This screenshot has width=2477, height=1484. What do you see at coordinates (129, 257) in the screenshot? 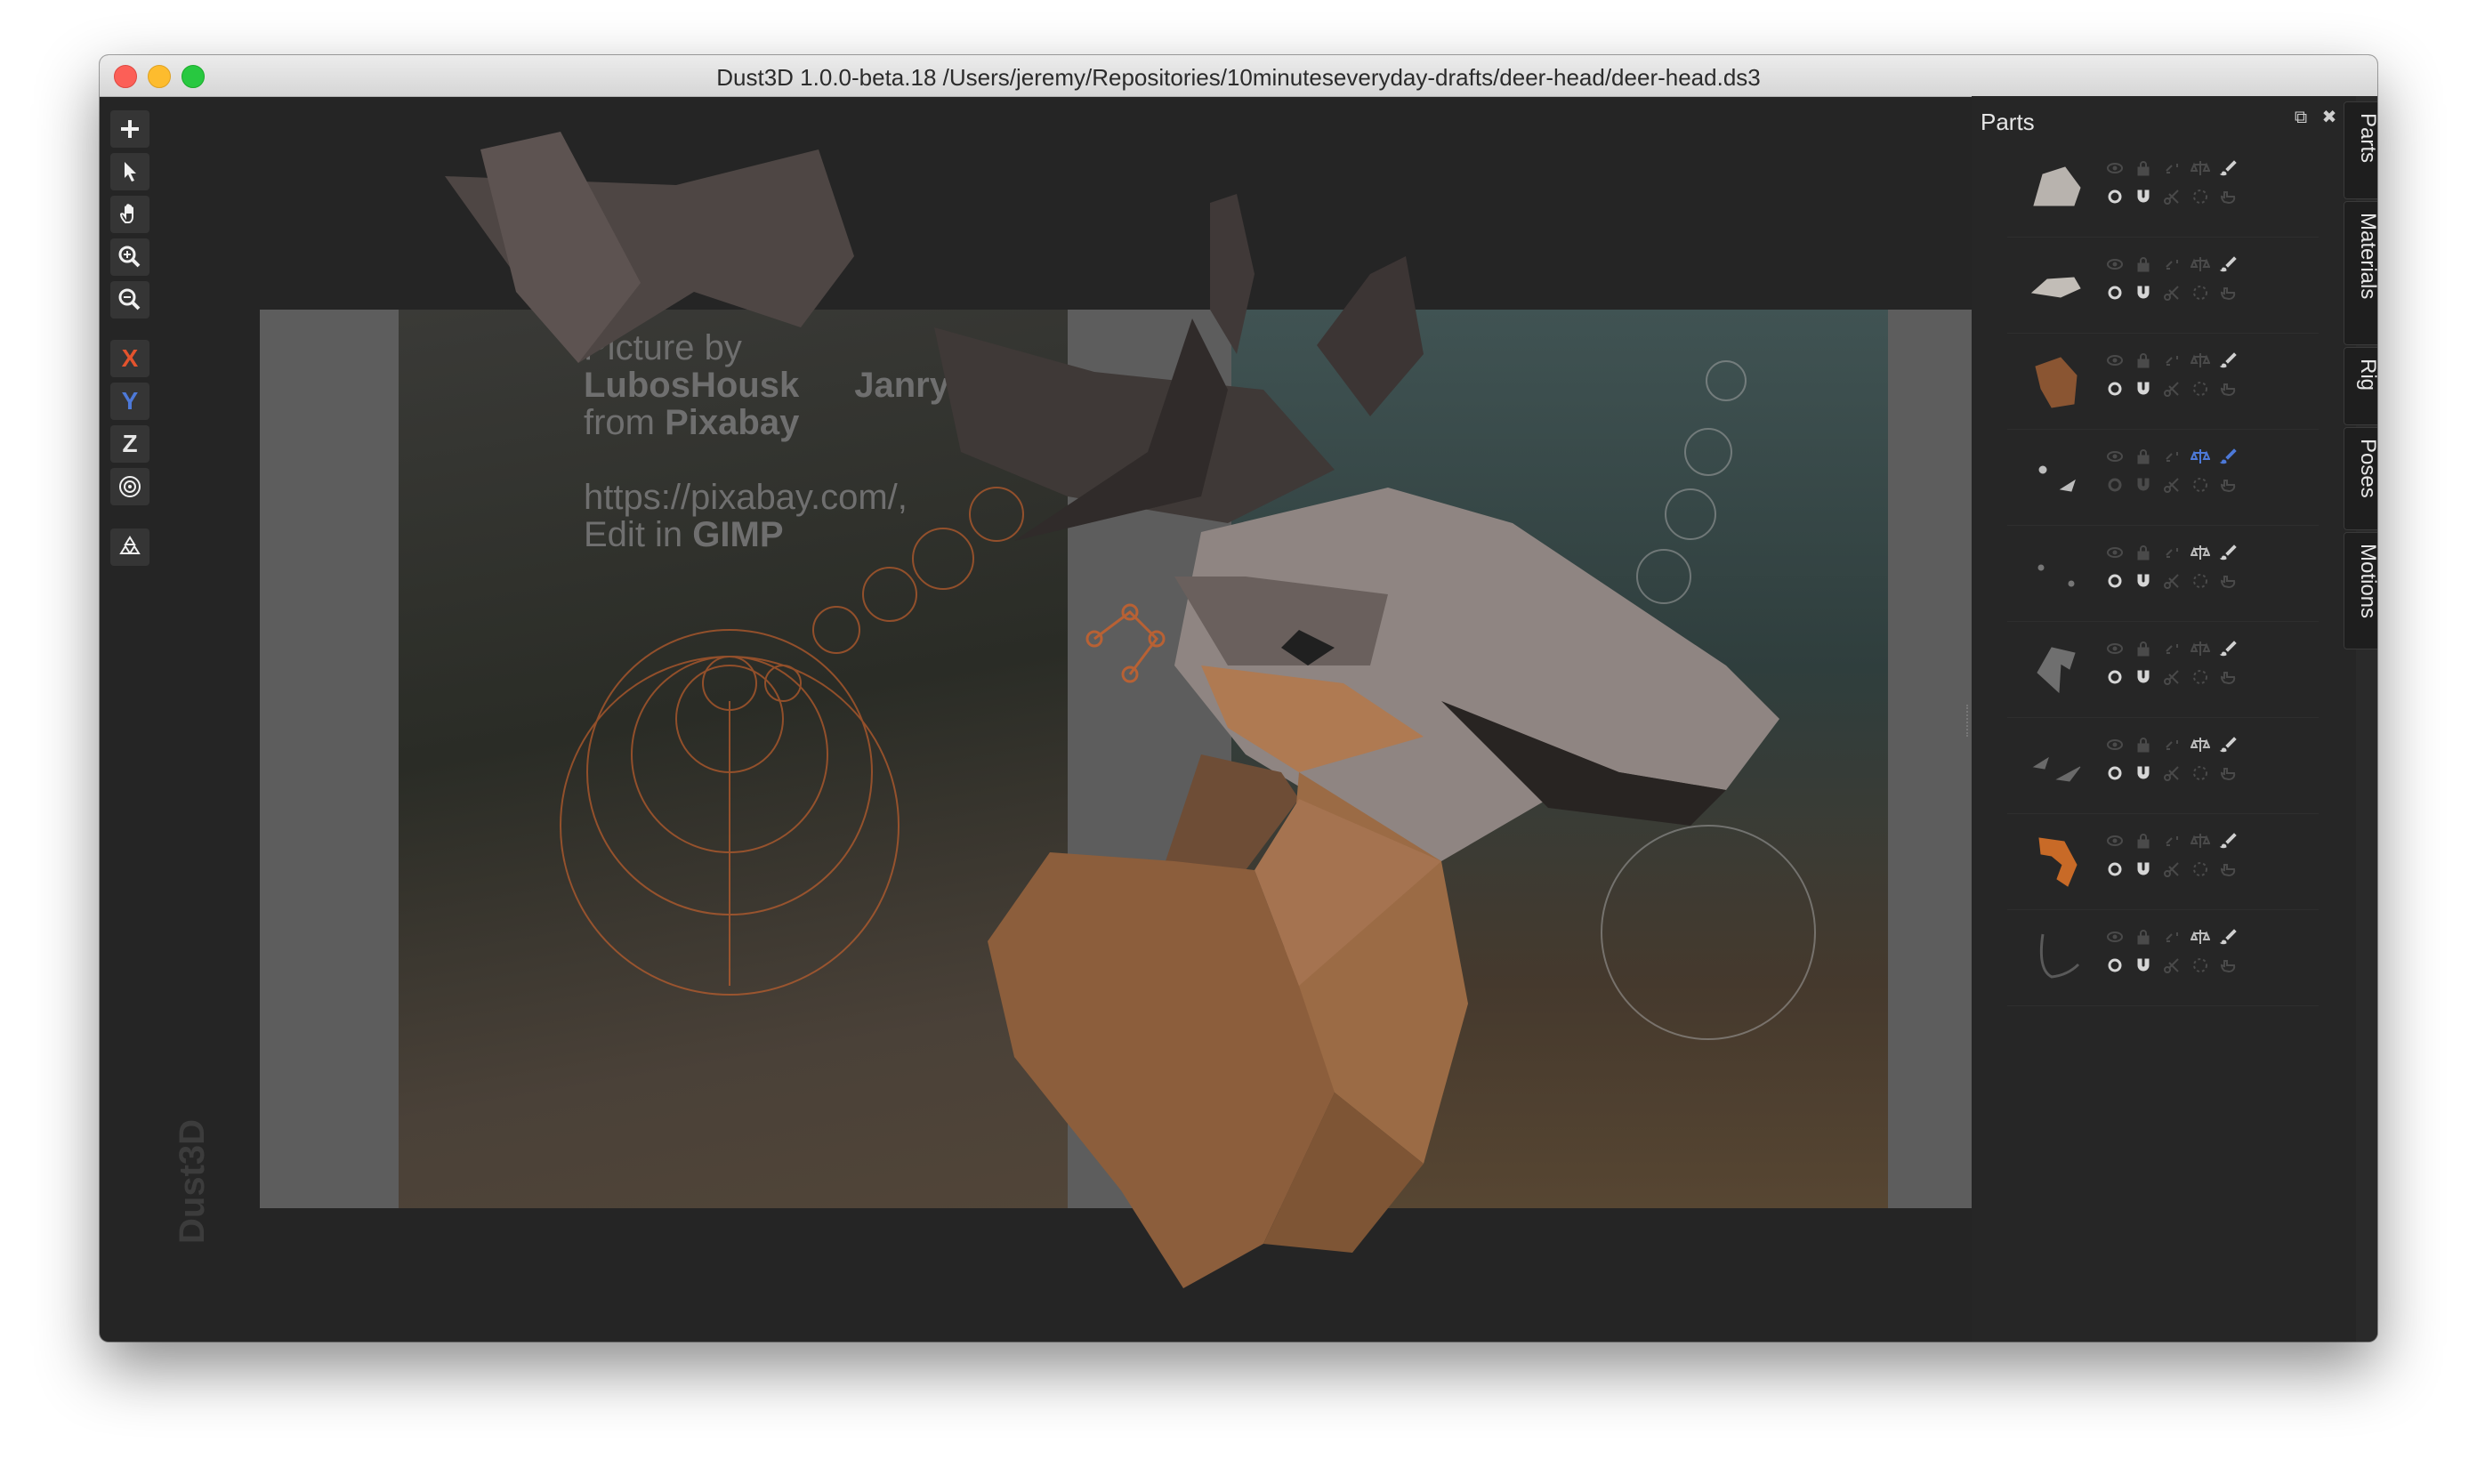
I see `zoom-in-icon` at bounding box center [129, 257].